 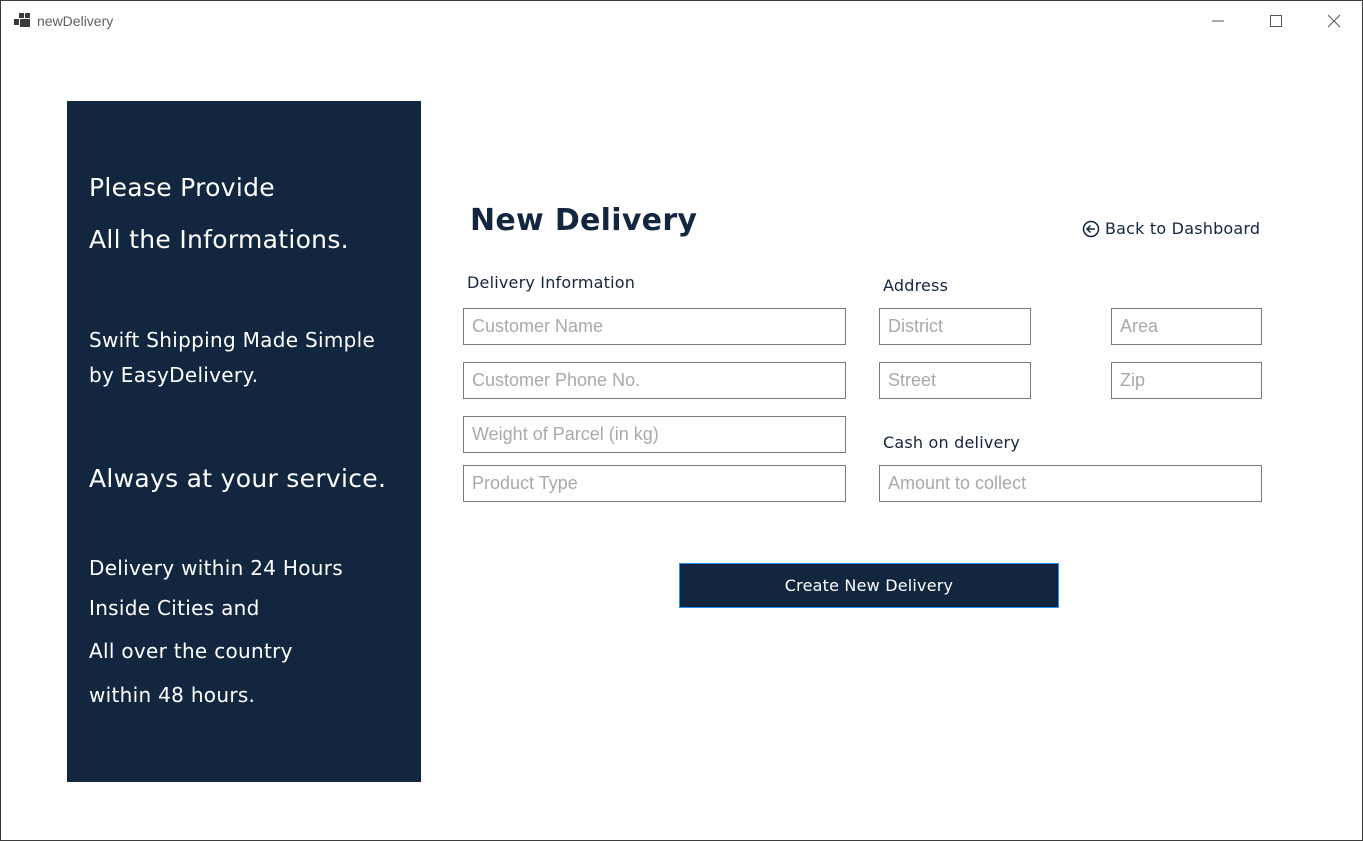 What do you see at coordinates (174, 608) in the screenshot?
I see `side-delivery-line2: Inside Cities and` at bounding box center [174, 608].